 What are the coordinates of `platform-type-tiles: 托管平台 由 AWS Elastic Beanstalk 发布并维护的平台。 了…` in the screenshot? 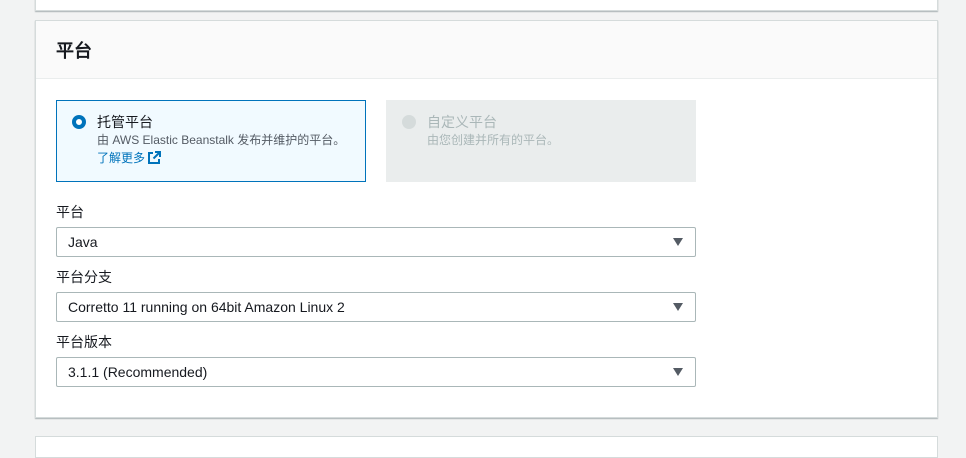 It's located at (376, 141).